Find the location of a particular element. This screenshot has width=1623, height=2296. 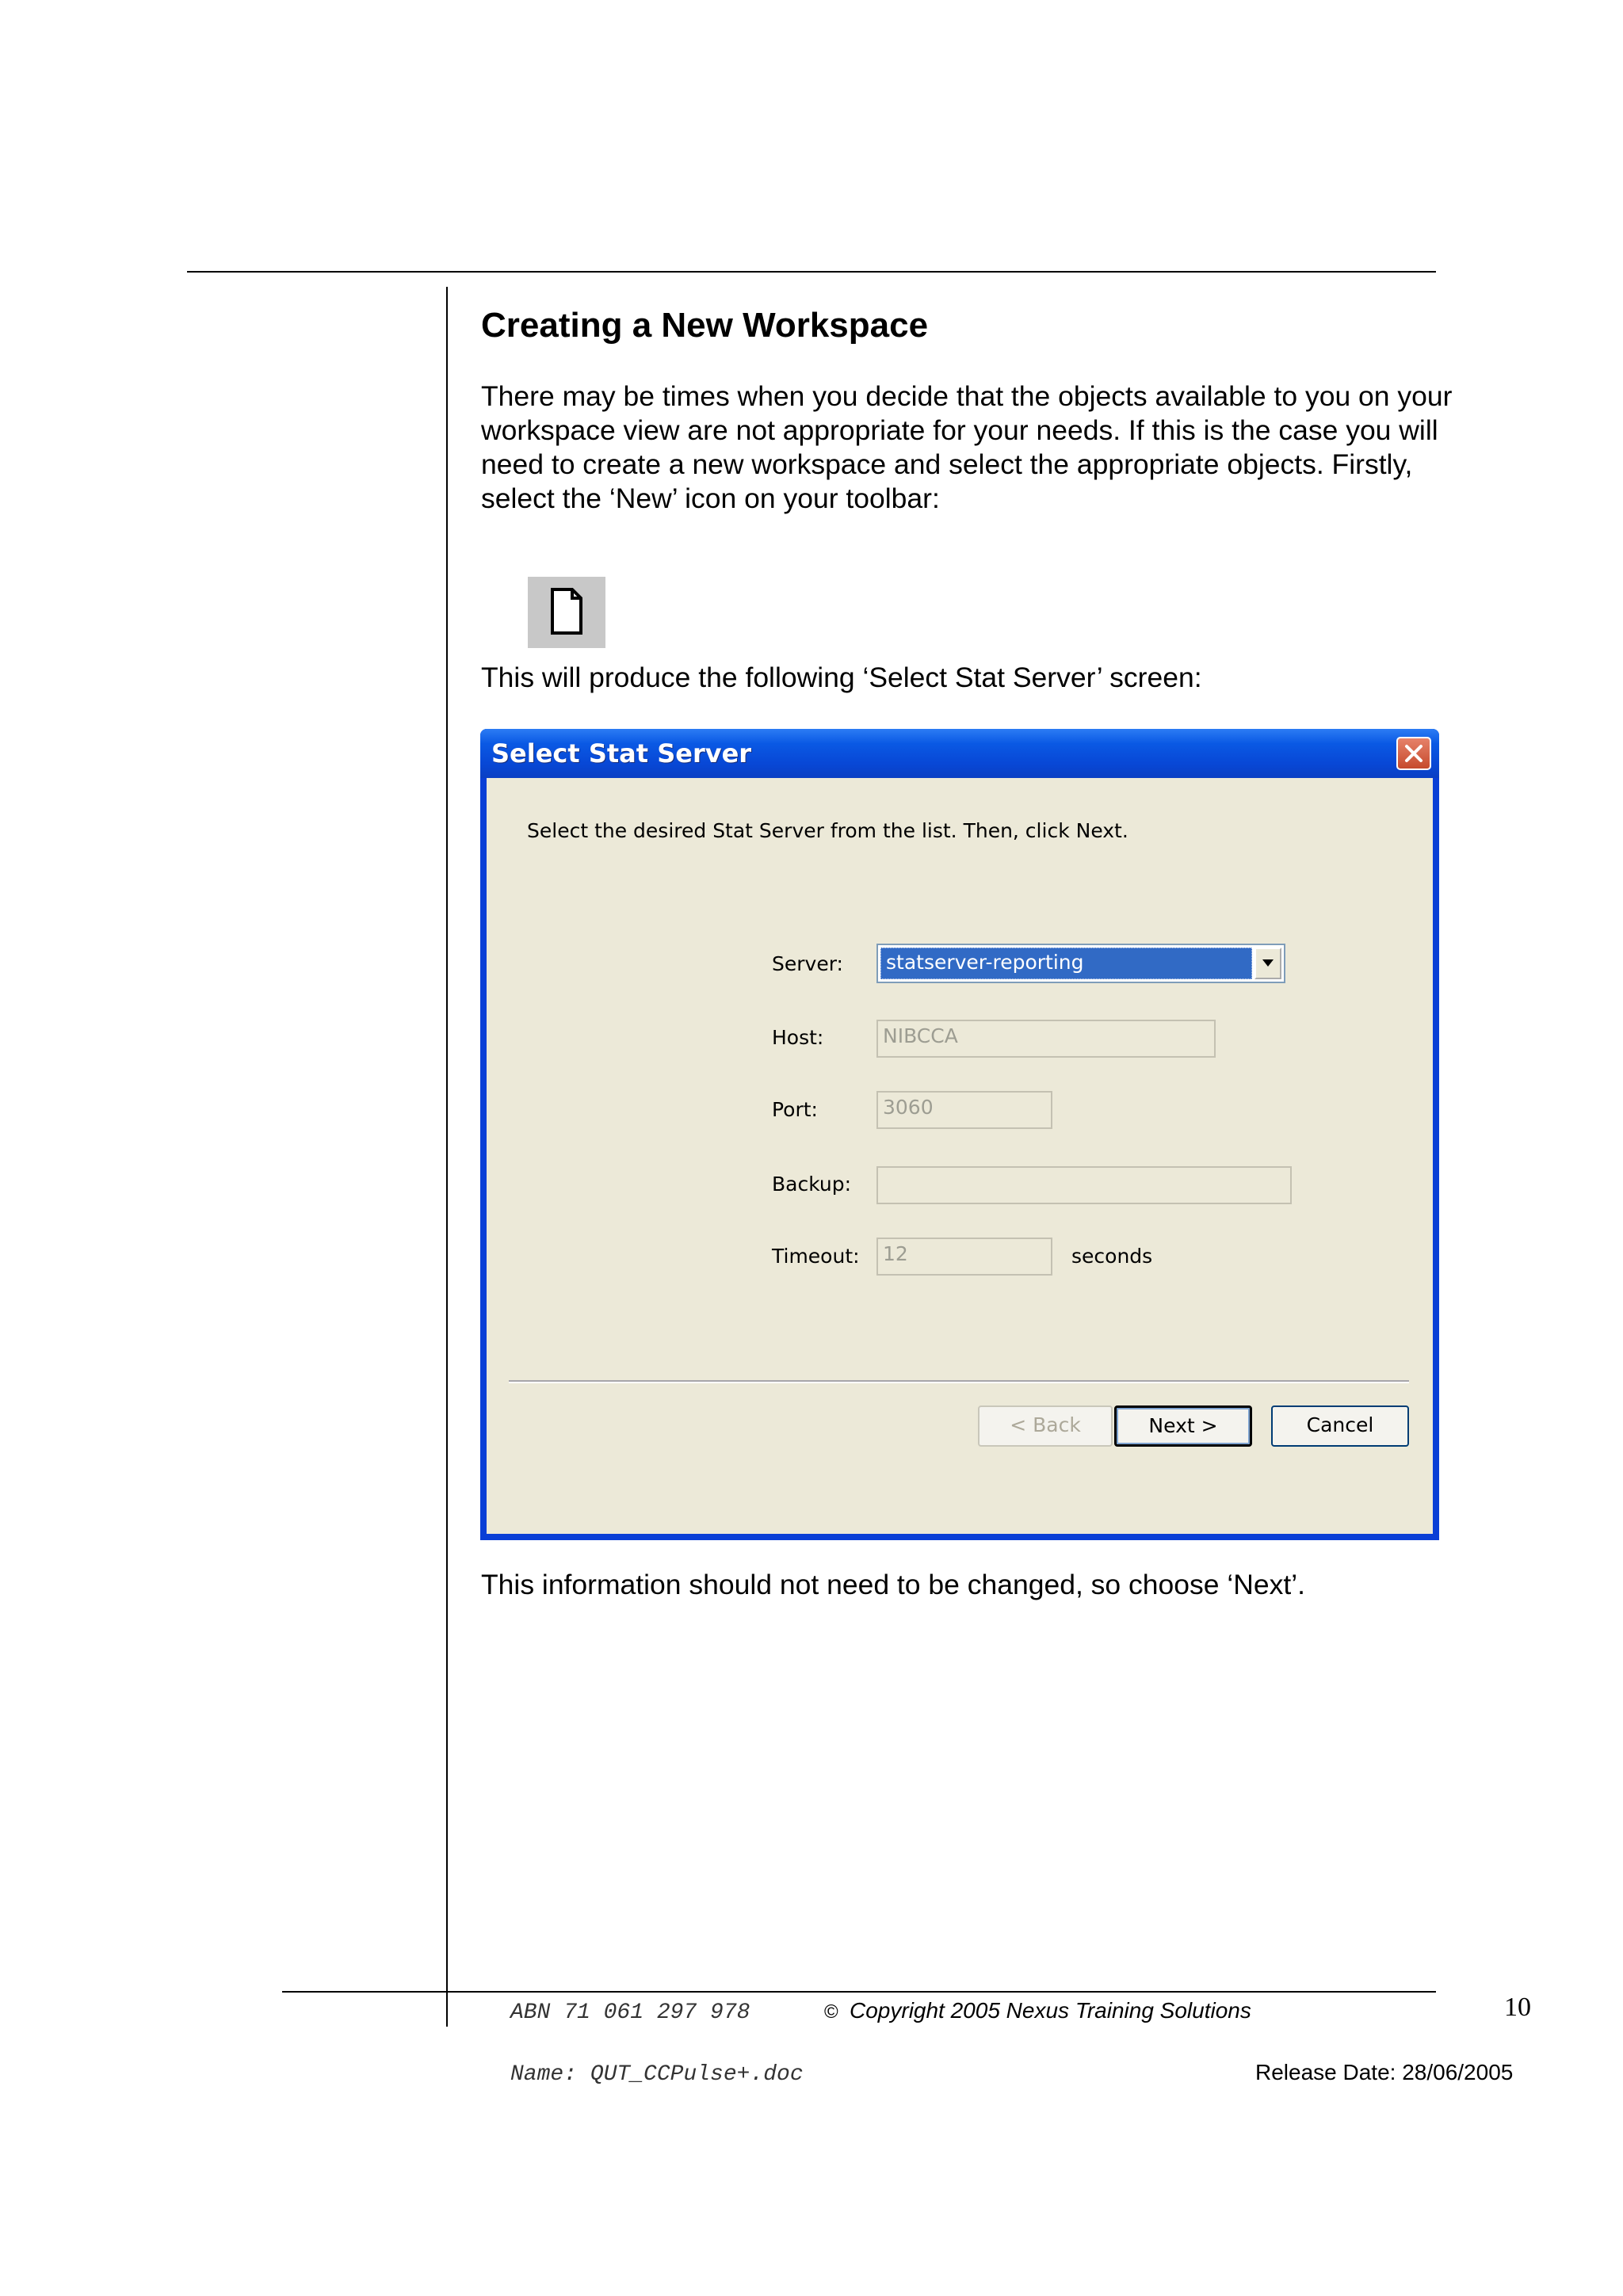

close-button is located at coordinates (1413, 753).